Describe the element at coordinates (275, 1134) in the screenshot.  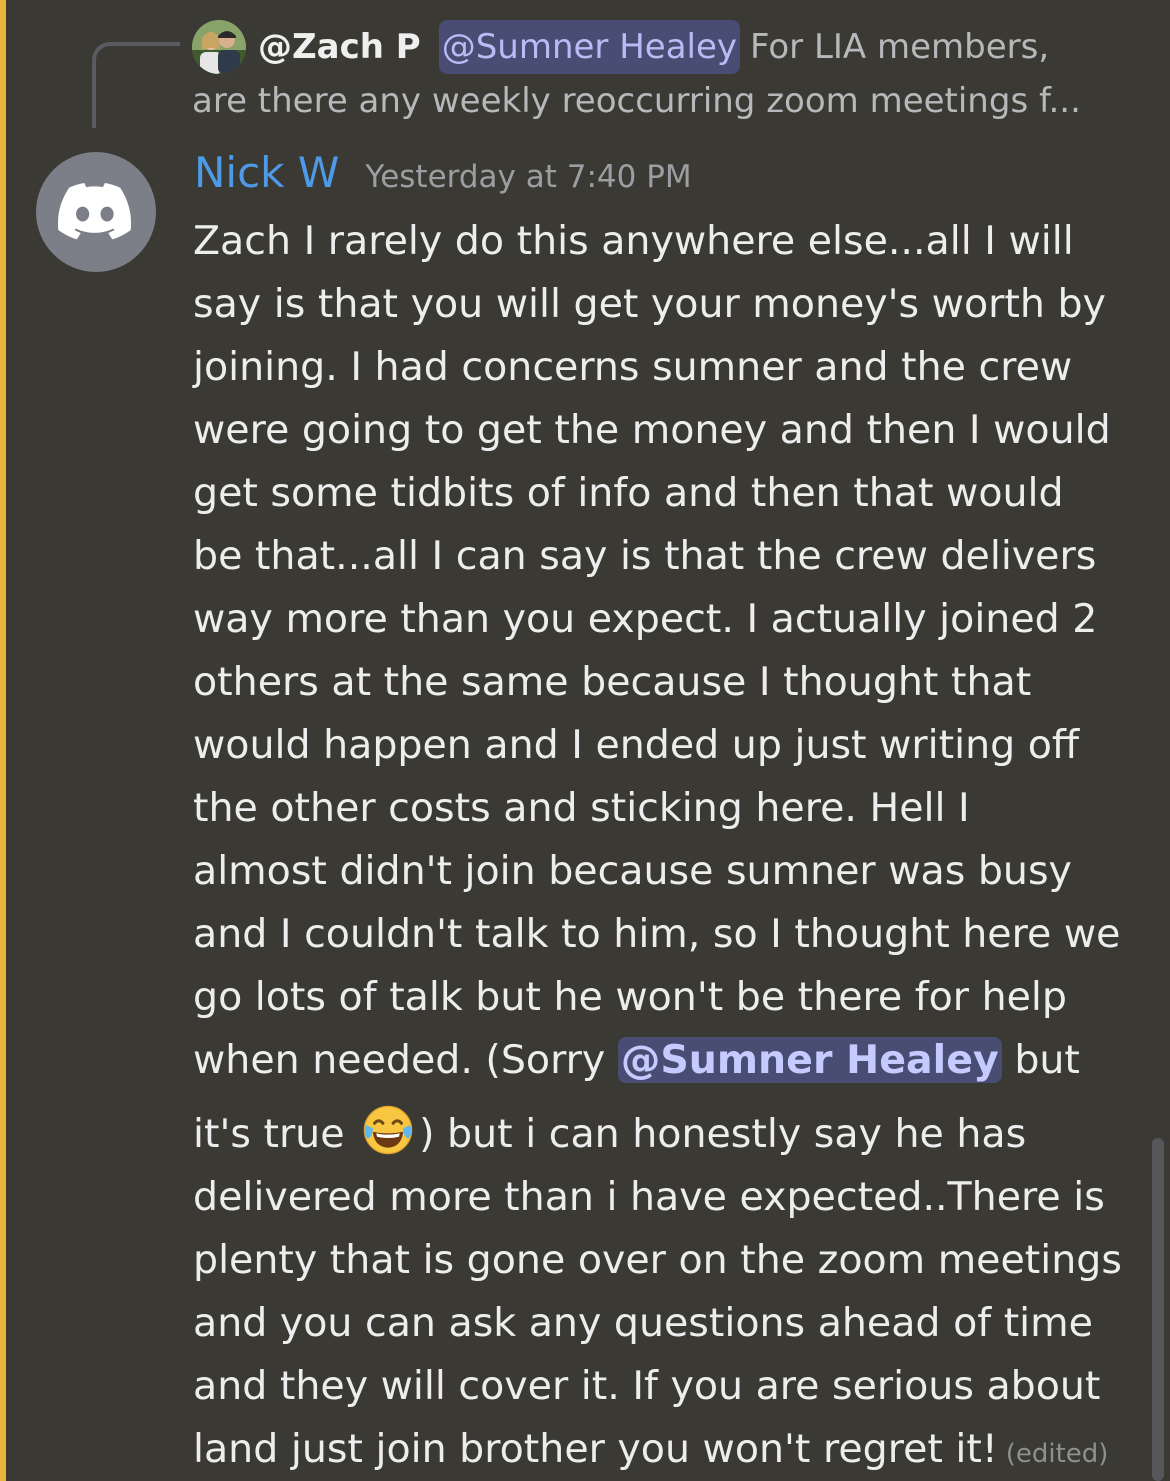
I see `emoji-line-before: it's true` at that location.